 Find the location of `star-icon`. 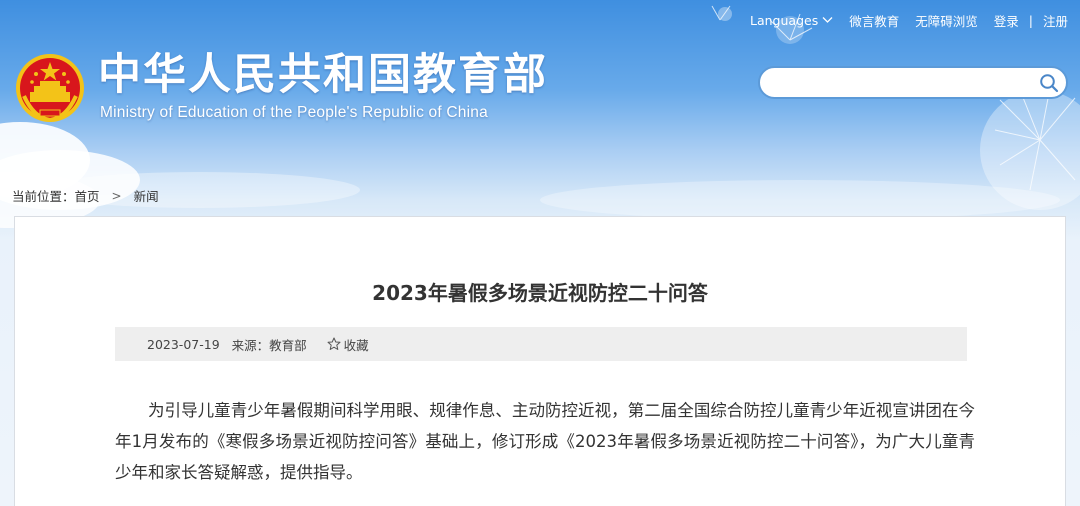

star-icon is located at coordinates (334, 343).